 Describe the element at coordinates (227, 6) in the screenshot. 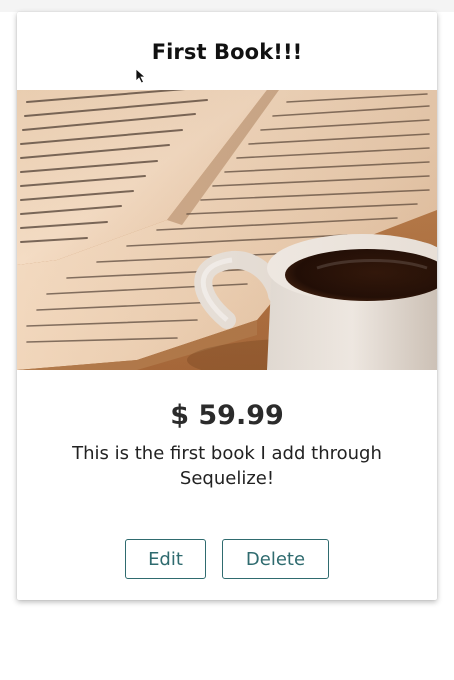

I see `top-strip` at that location.